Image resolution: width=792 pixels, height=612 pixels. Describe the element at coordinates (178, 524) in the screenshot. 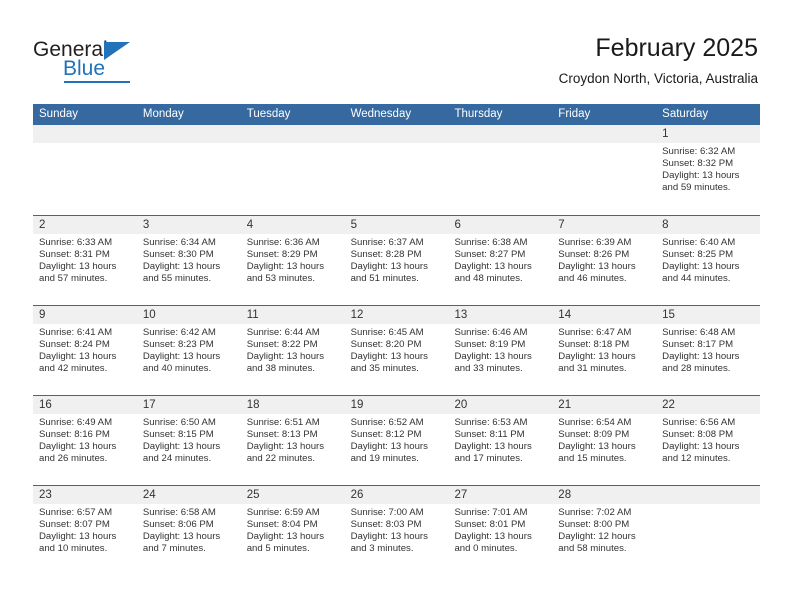

I see `sunset-time: Sunset: 8:06 PM` at that location.